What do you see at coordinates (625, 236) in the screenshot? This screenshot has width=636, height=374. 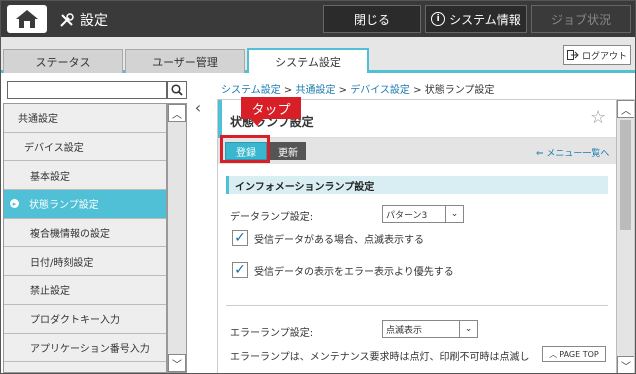 I see `content-scrollbar: ︿ ﹀` at bounding box center [625, 236].